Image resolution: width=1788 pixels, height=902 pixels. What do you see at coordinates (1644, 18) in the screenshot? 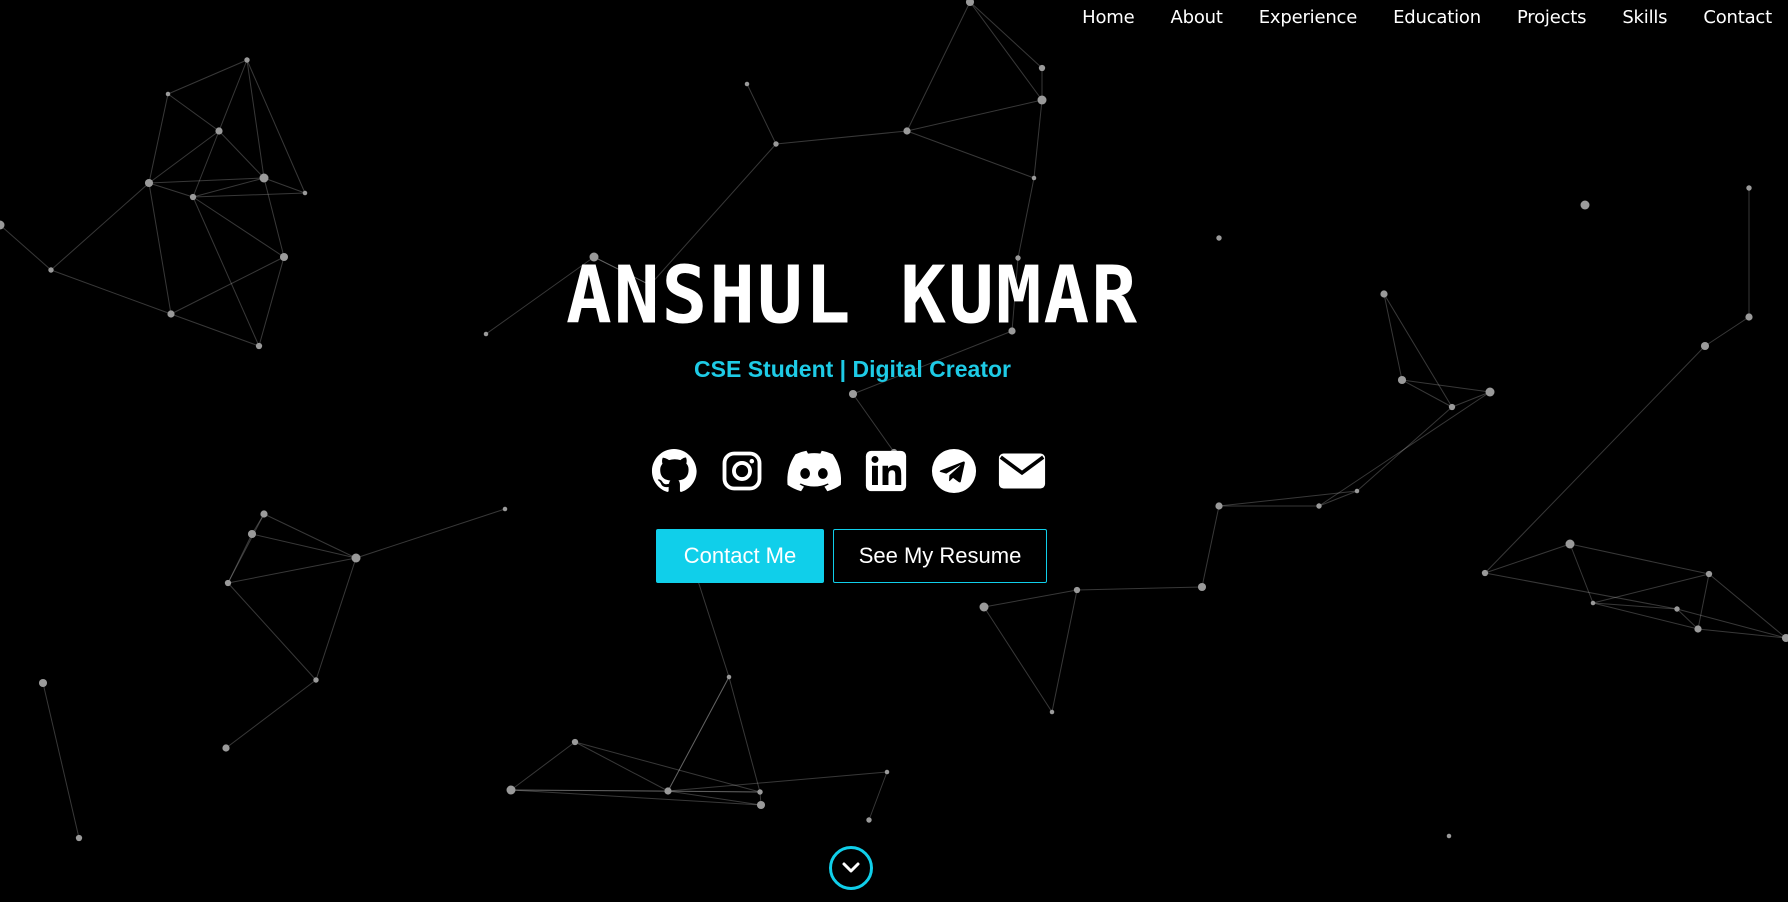
I see `nav-skills: Skills` at bounding box center [1644, 18].